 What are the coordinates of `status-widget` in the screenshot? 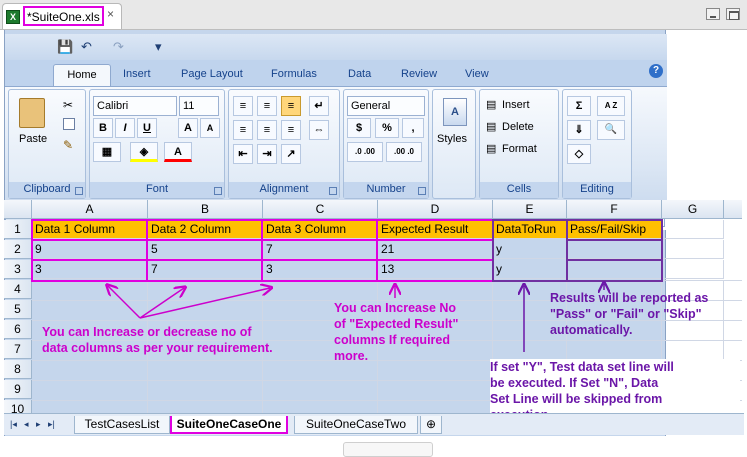 It's located at (388, 449).